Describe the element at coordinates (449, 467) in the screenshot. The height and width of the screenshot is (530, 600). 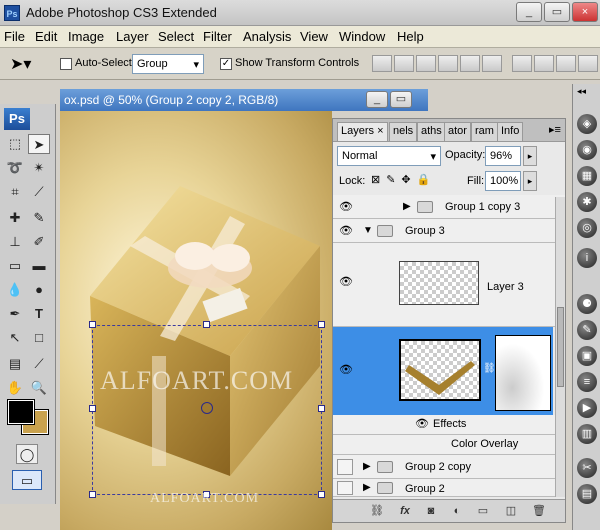
I see `layer-row-group2copy: ▶ Group 2 copy` at that location.